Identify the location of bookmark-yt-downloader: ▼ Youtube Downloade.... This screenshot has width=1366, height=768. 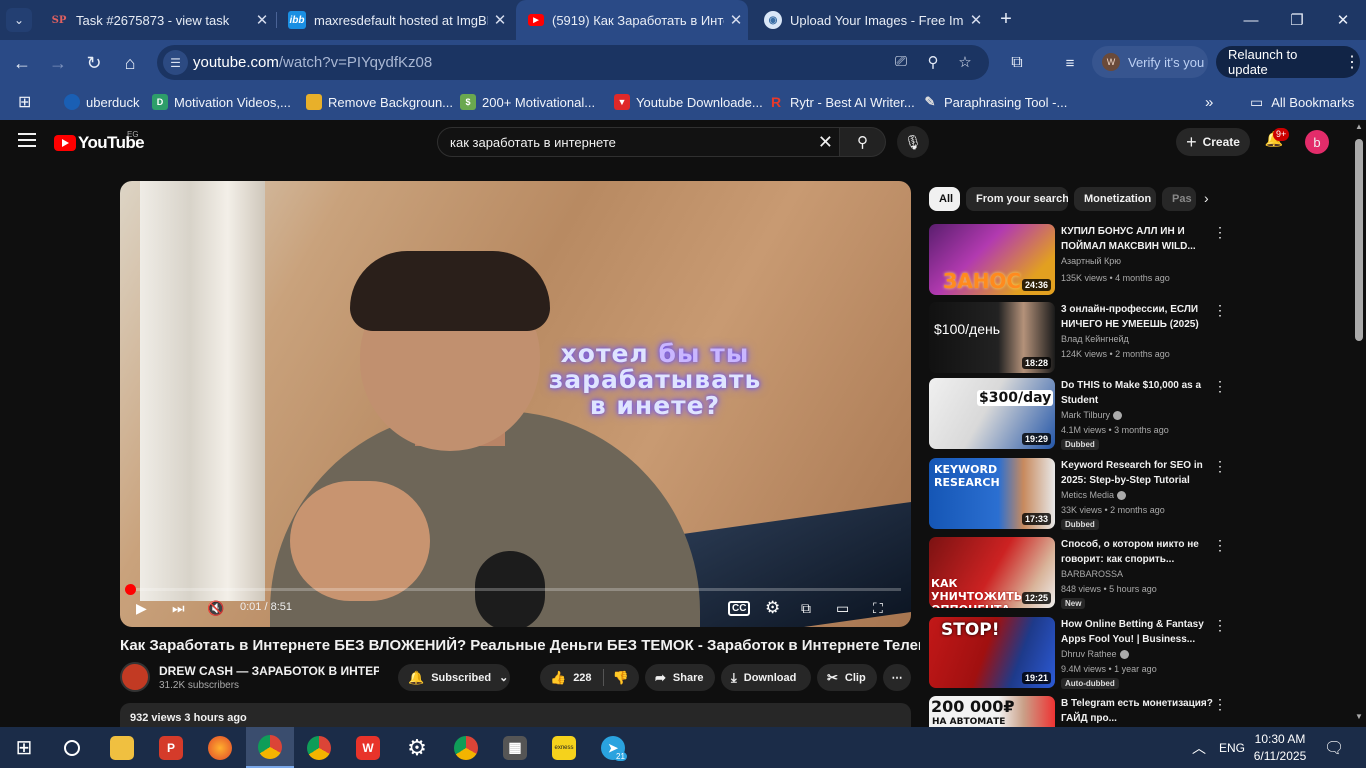
(688, 102).